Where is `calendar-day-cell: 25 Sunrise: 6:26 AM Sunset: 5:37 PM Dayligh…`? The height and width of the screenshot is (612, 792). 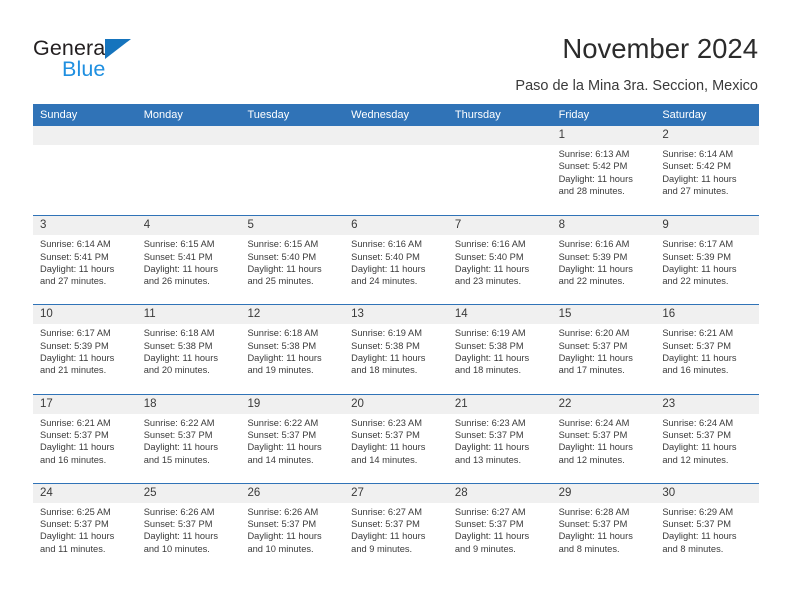 calendar-day-cell: 25 Sunrise: 6:26 AM Sunset: 5:37 PM Dayligh… is located at coordinates (188, 527).